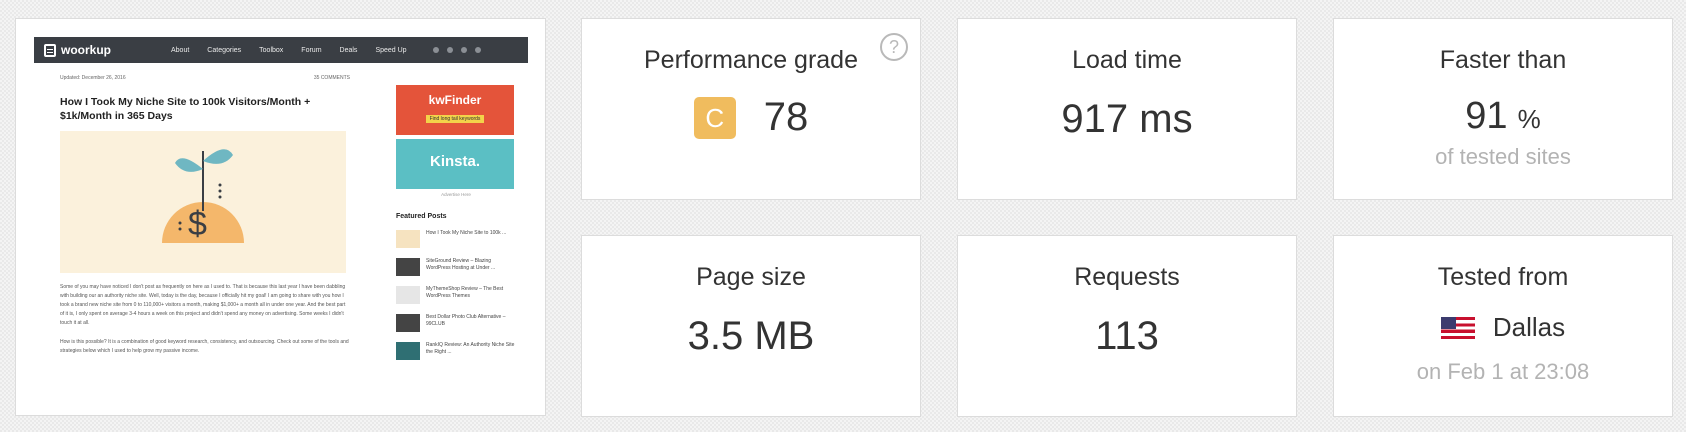 The height and width of the screenshot is (432, 1686). What do you see at coordinates (1529, 327) in the screenshot?
I see `test-location: Dallas` at bounding box center [1529, 327].